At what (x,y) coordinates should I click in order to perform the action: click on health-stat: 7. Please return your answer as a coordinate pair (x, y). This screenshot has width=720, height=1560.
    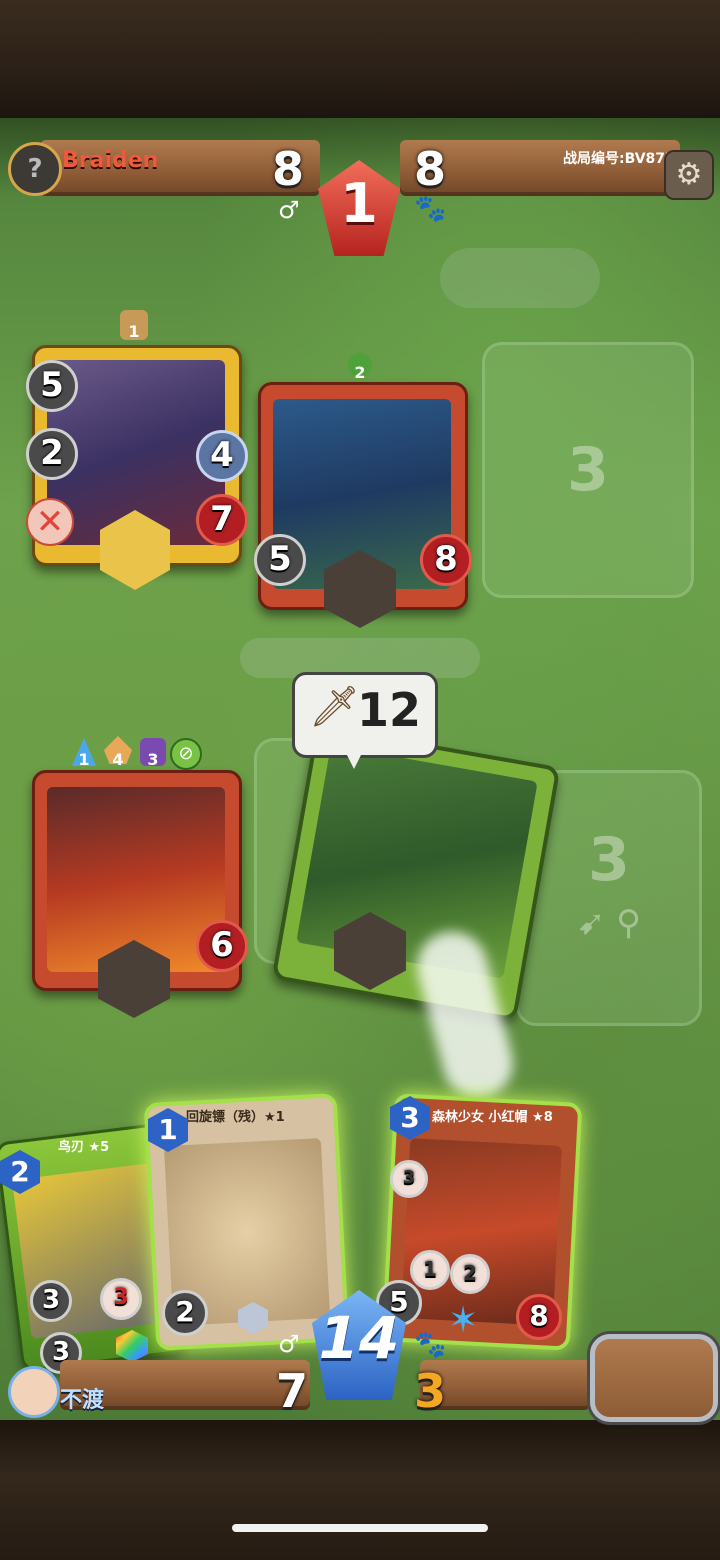
    Looking at the image, I should click on (222, 520).